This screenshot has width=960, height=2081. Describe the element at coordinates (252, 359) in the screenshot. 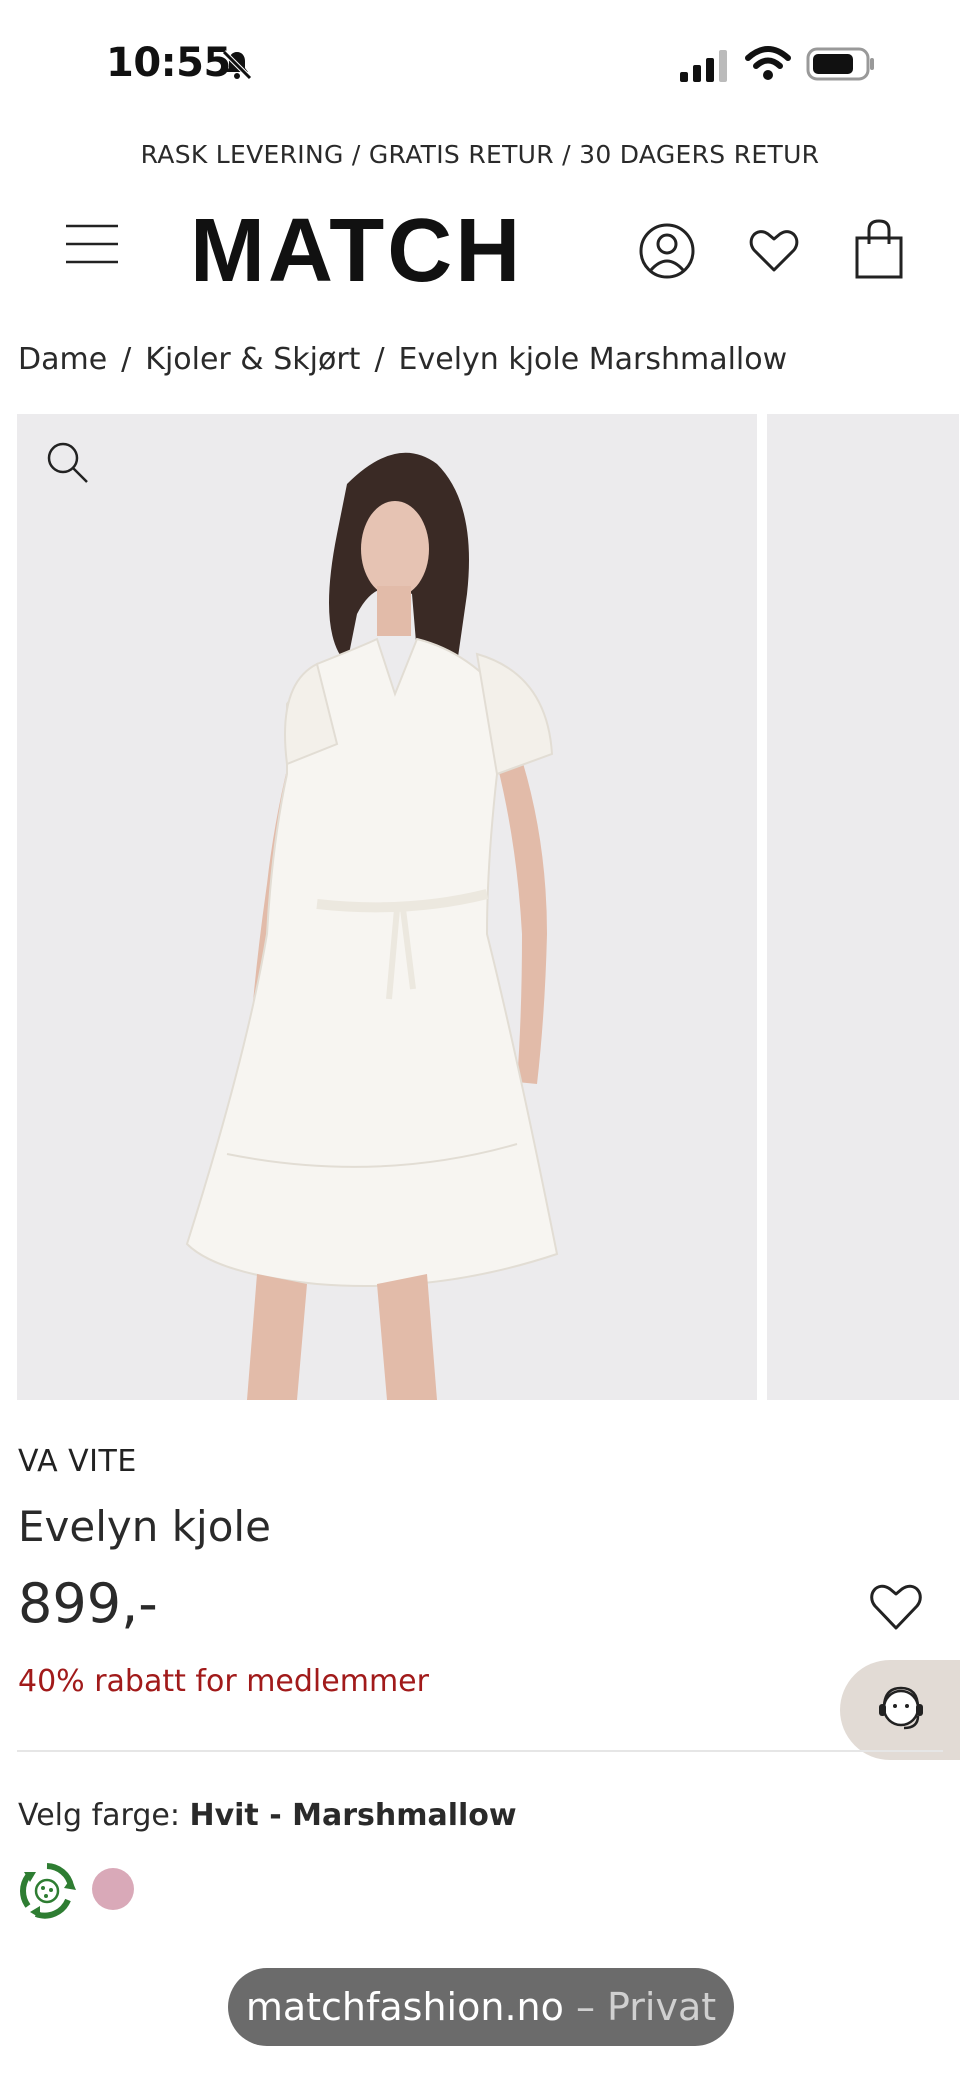

I see `breadcrumb-item-kjoler: Kjoler & Skjørt` at that location.